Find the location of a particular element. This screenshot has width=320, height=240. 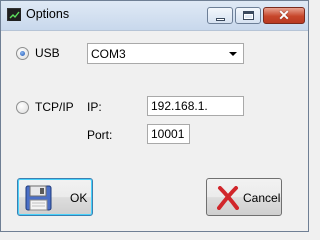

app-icon is located at coordinates (14, 14).